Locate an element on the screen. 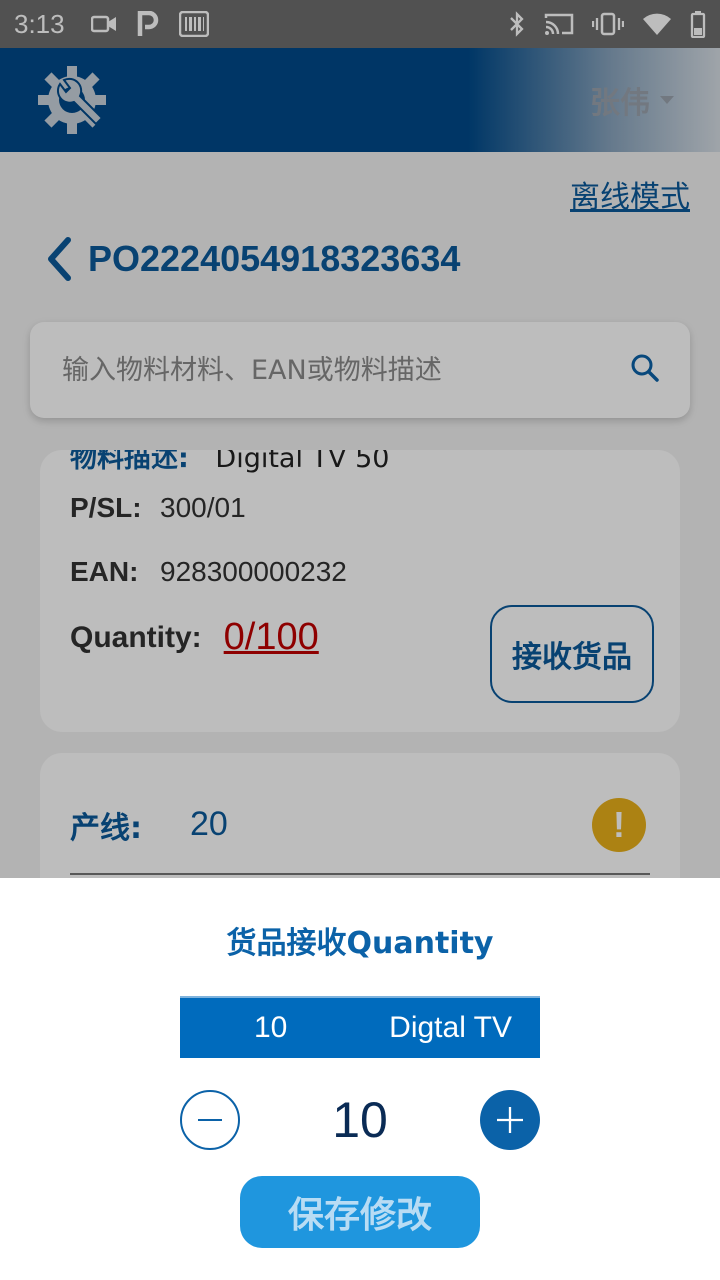 Image resolution: width=720 pixels, height=1280 pixels. info-quantity: 10 is located at coordinates (271, 1027).